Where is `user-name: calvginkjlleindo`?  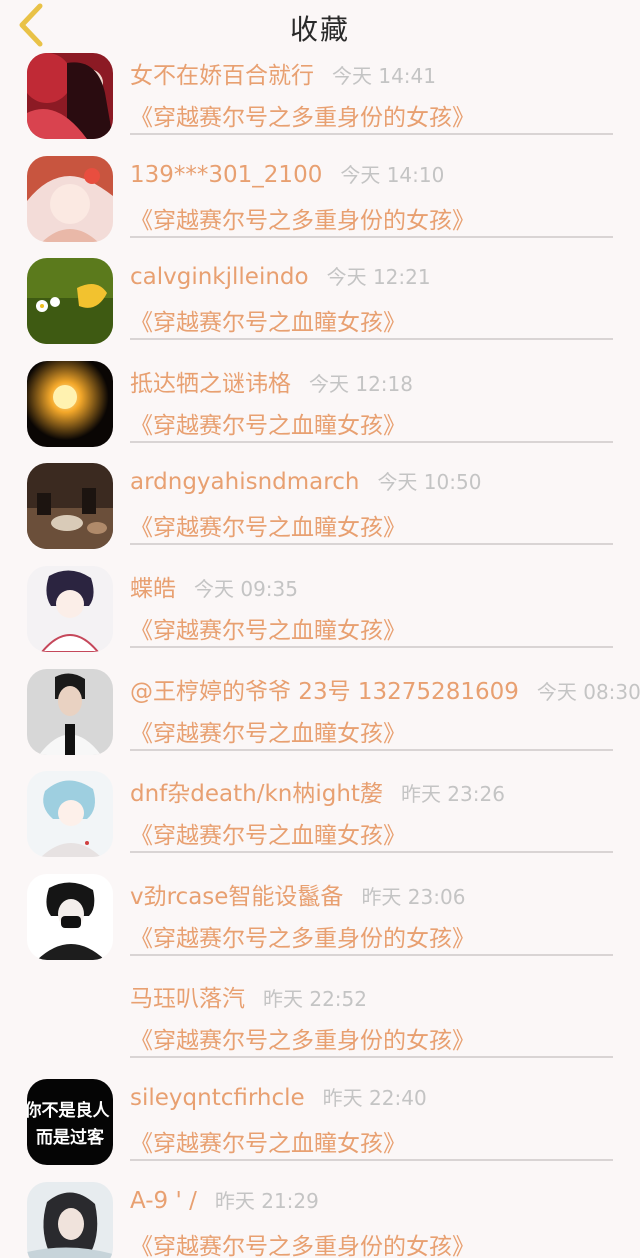
user-name: calvginkjlleindo is located at coordinates (219, 277).